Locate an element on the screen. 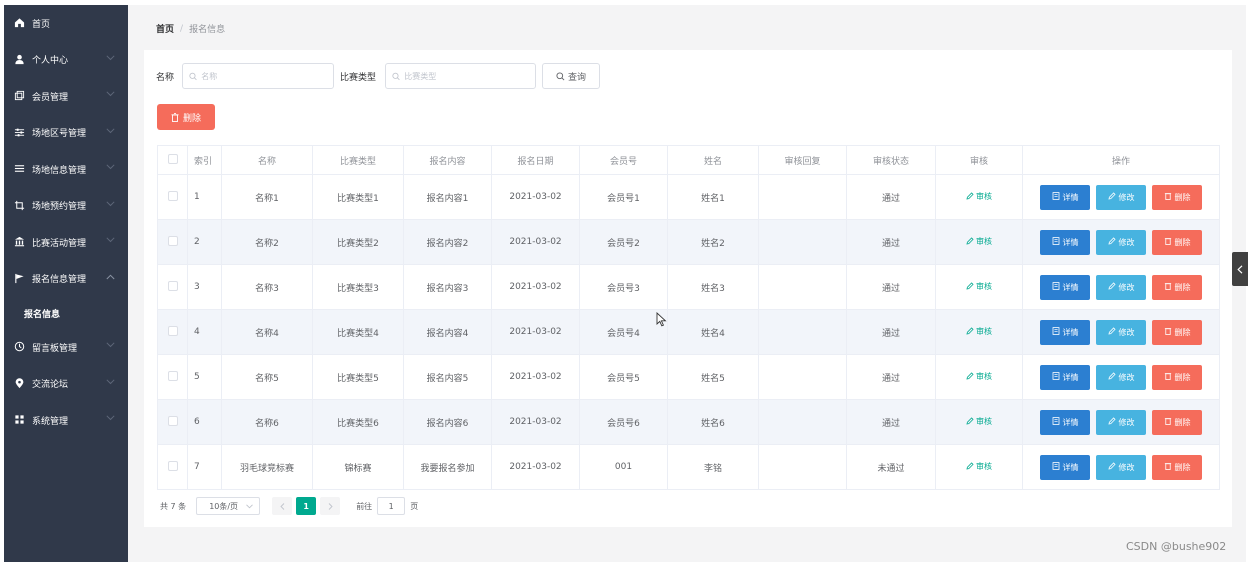 The width and height of the screenshot is (1254, 562). name-search-input is located at coordinates (267, 76).